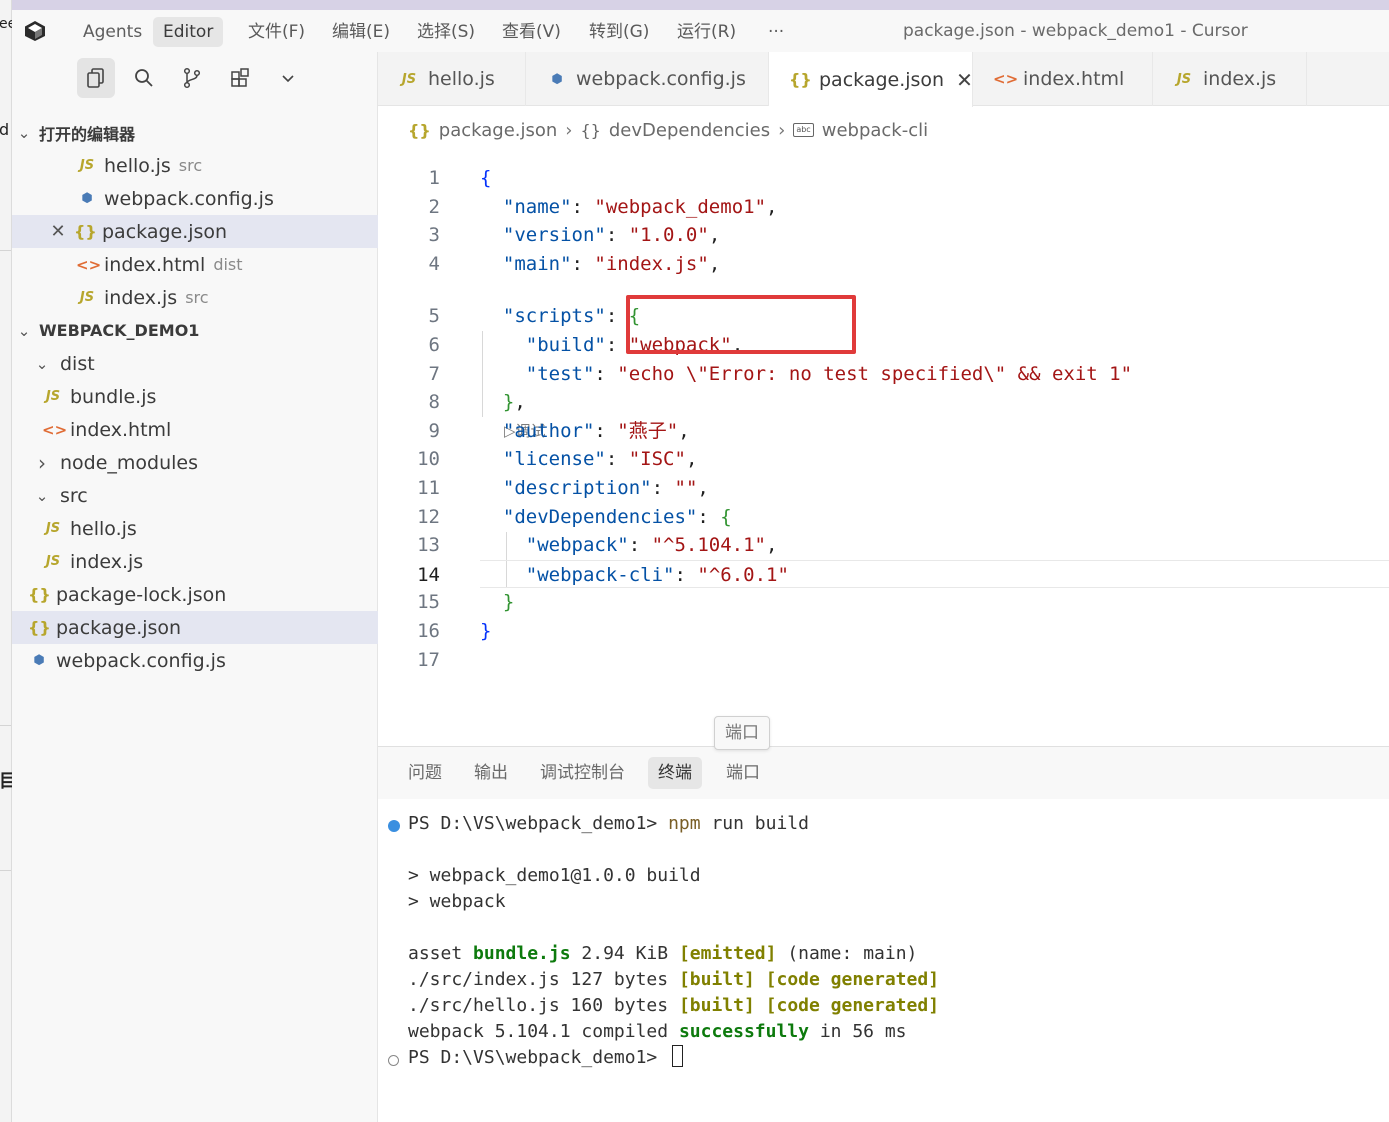 This screenshot has height=1122, width=1389. What do you see at coordinates (606, 430) in the screenshot?
I see `code-token: :` at bounding box center [606, 430].